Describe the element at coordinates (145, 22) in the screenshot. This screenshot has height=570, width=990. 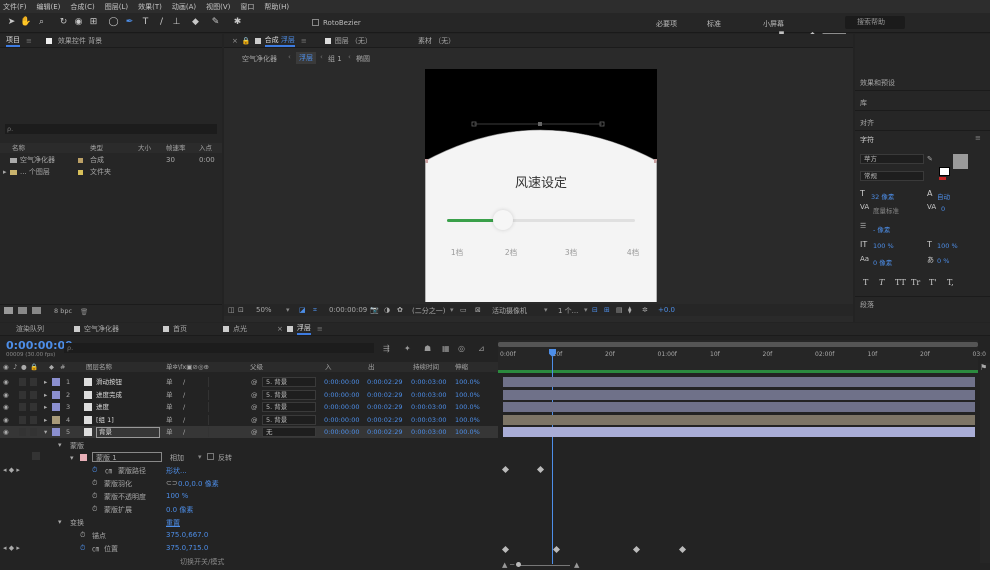
I see `type-tool-icon: T` at that location.